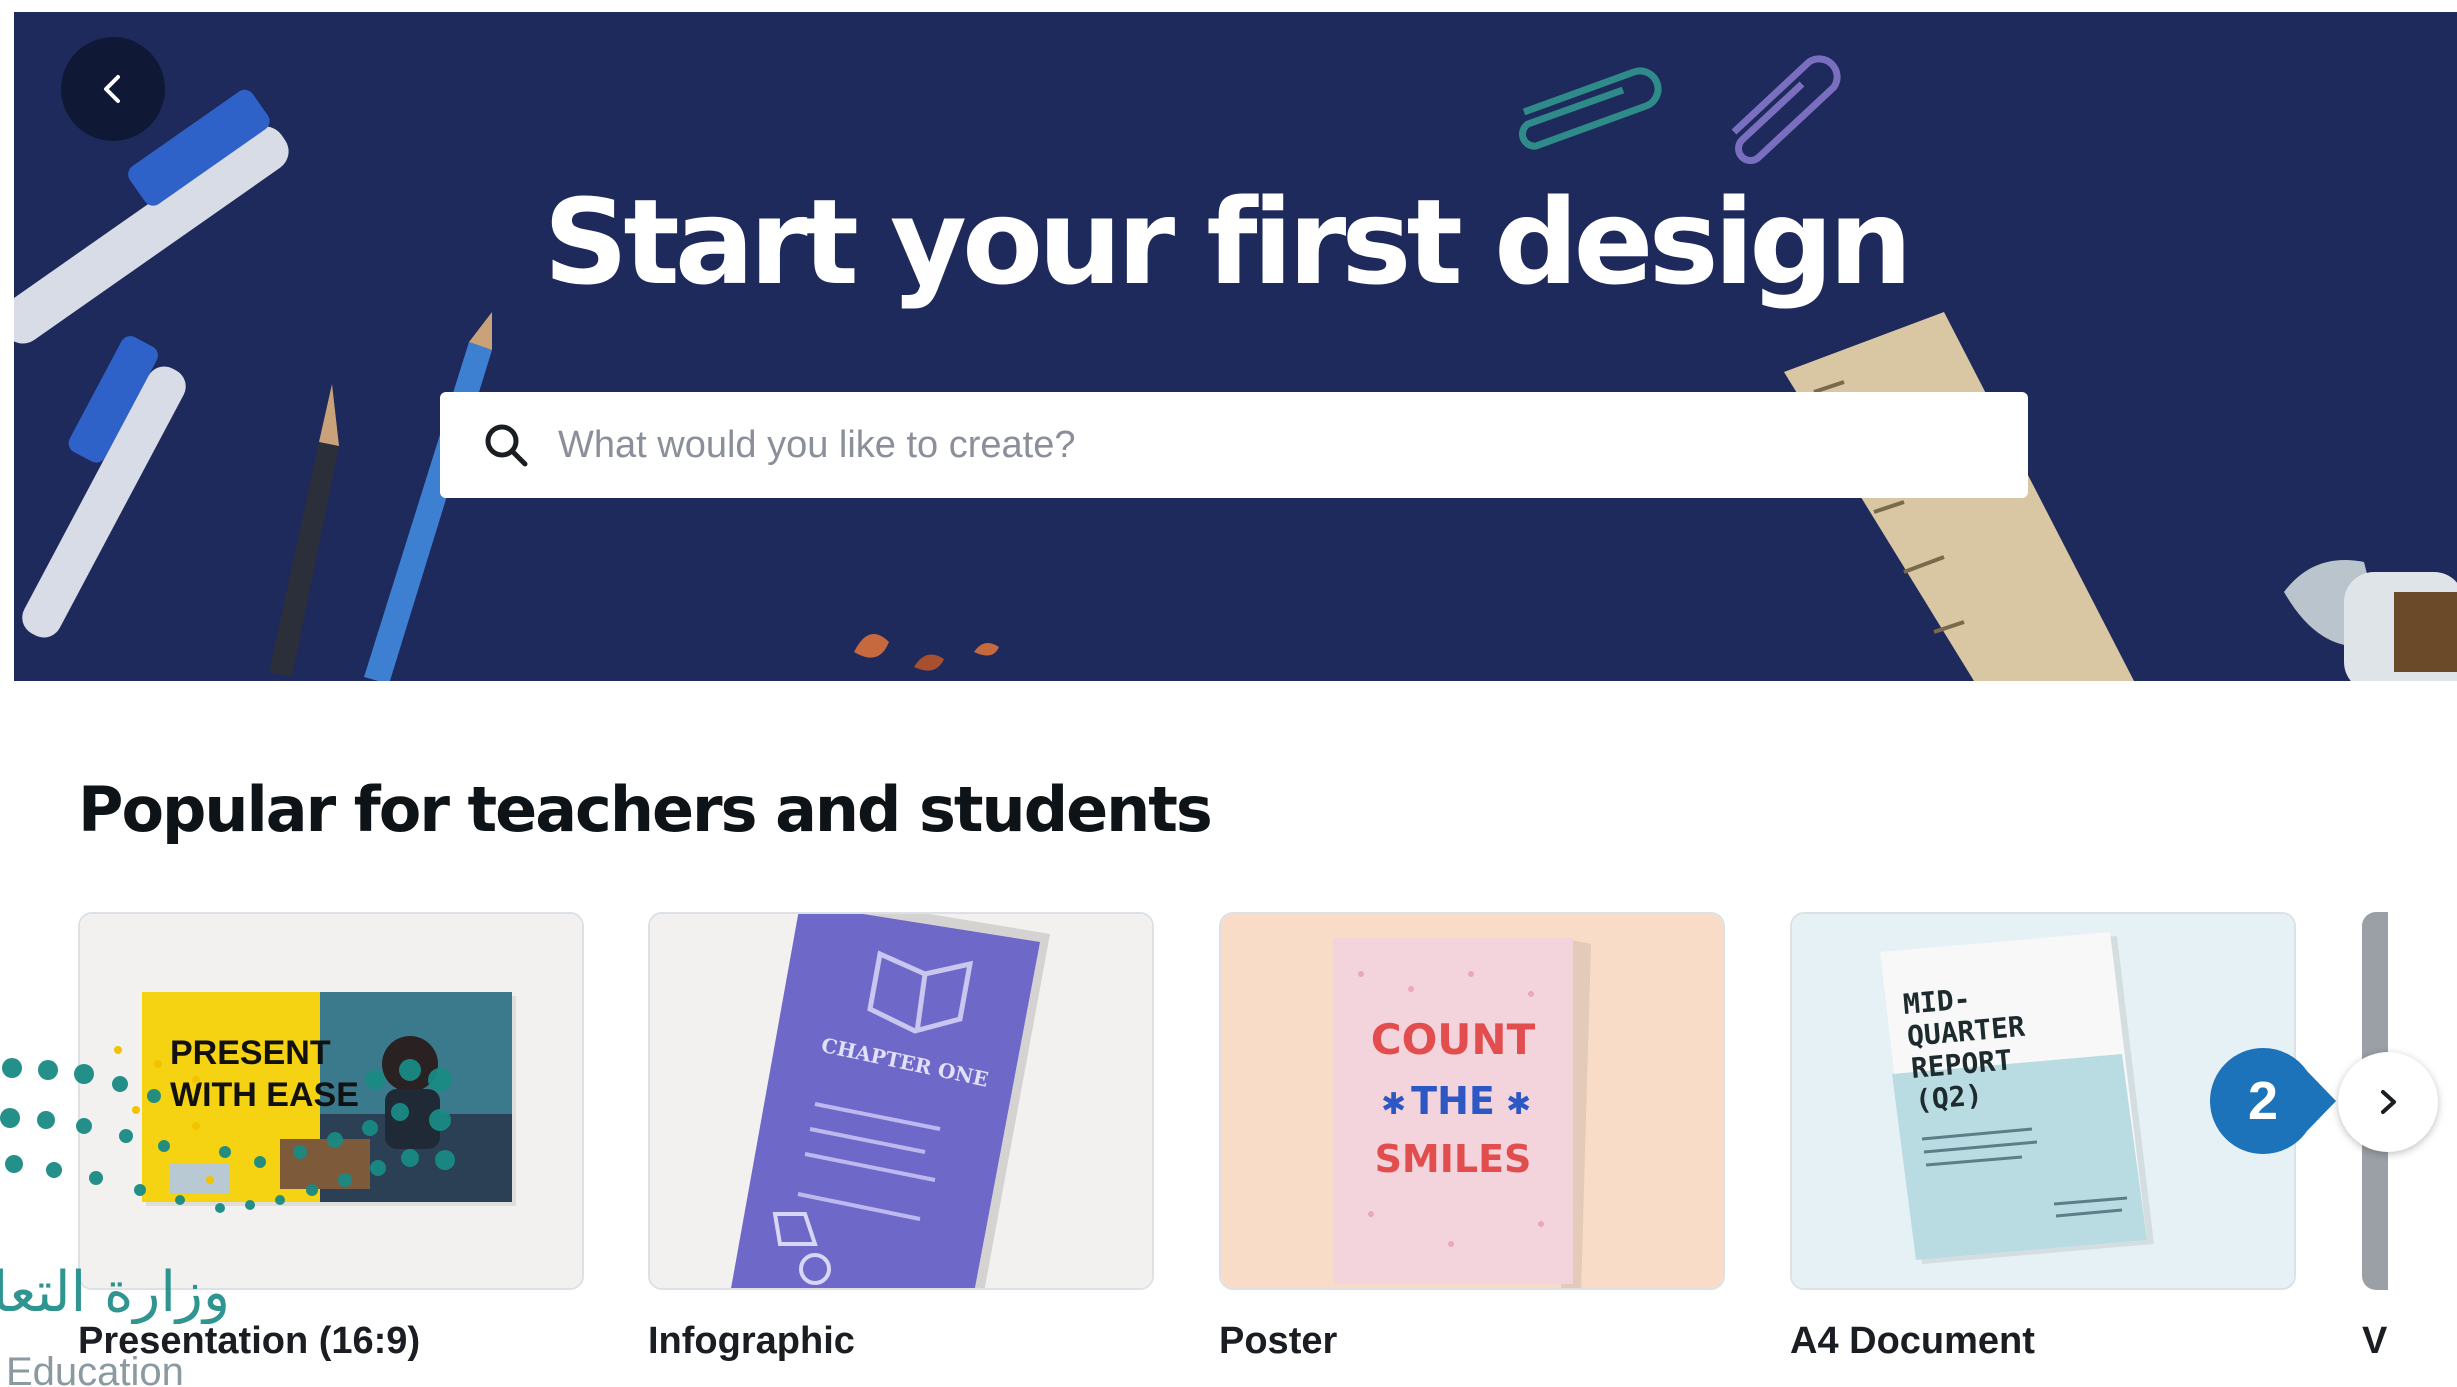 This screenshot has height=1387, width=2457. I want to click on card-label-infographic: Infographic, so click(751, 1341).